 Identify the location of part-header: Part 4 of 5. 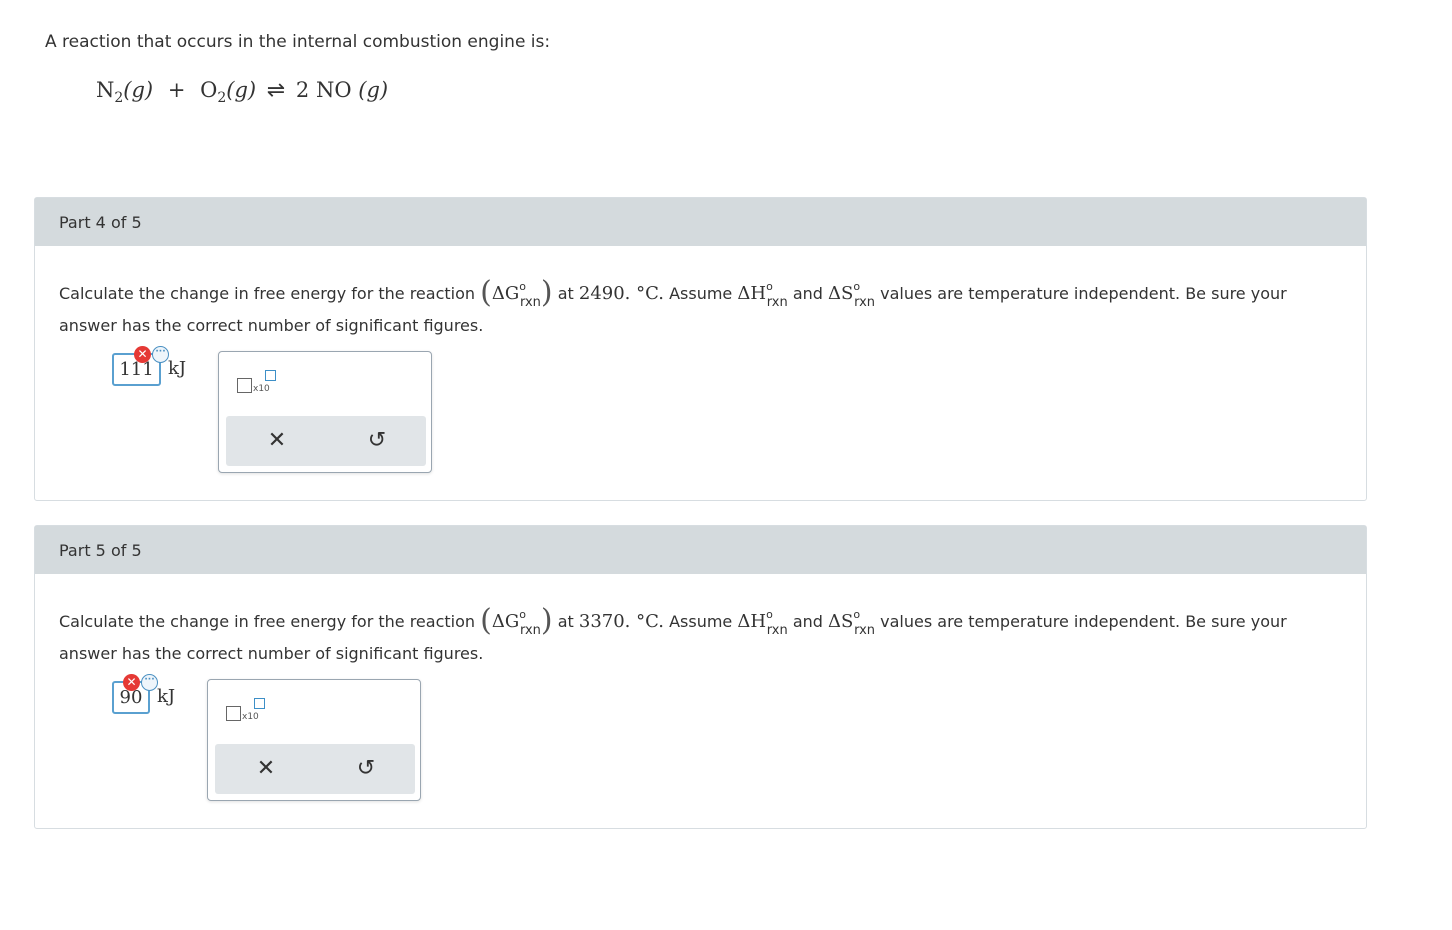
(700, 222).